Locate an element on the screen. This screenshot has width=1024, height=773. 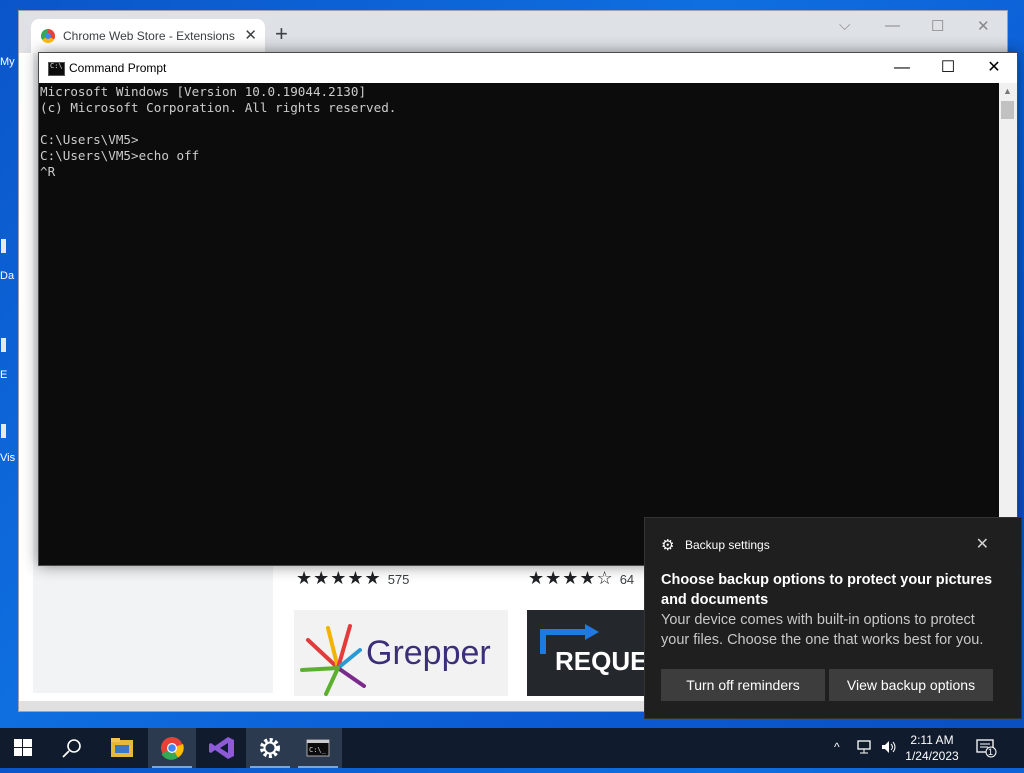
cmd-close-button: ✕ is located at coordinates (994, 68).